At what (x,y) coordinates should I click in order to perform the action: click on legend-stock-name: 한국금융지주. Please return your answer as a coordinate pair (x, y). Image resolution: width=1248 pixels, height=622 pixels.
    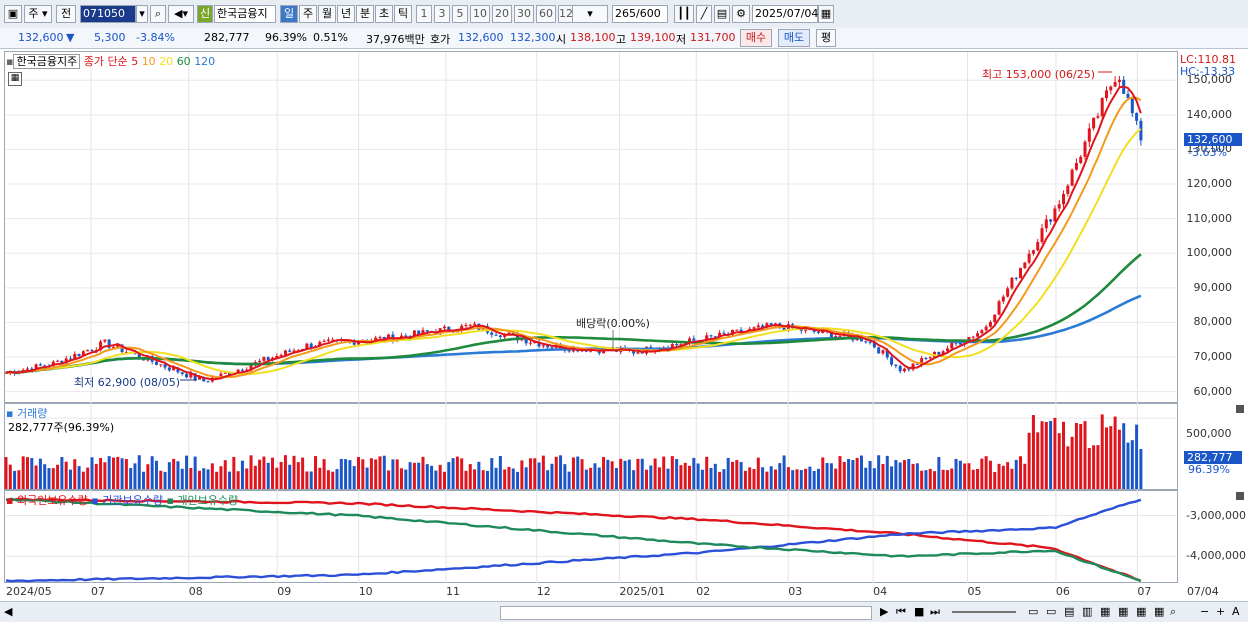
    Looking at the image, I should click on (47, 61).